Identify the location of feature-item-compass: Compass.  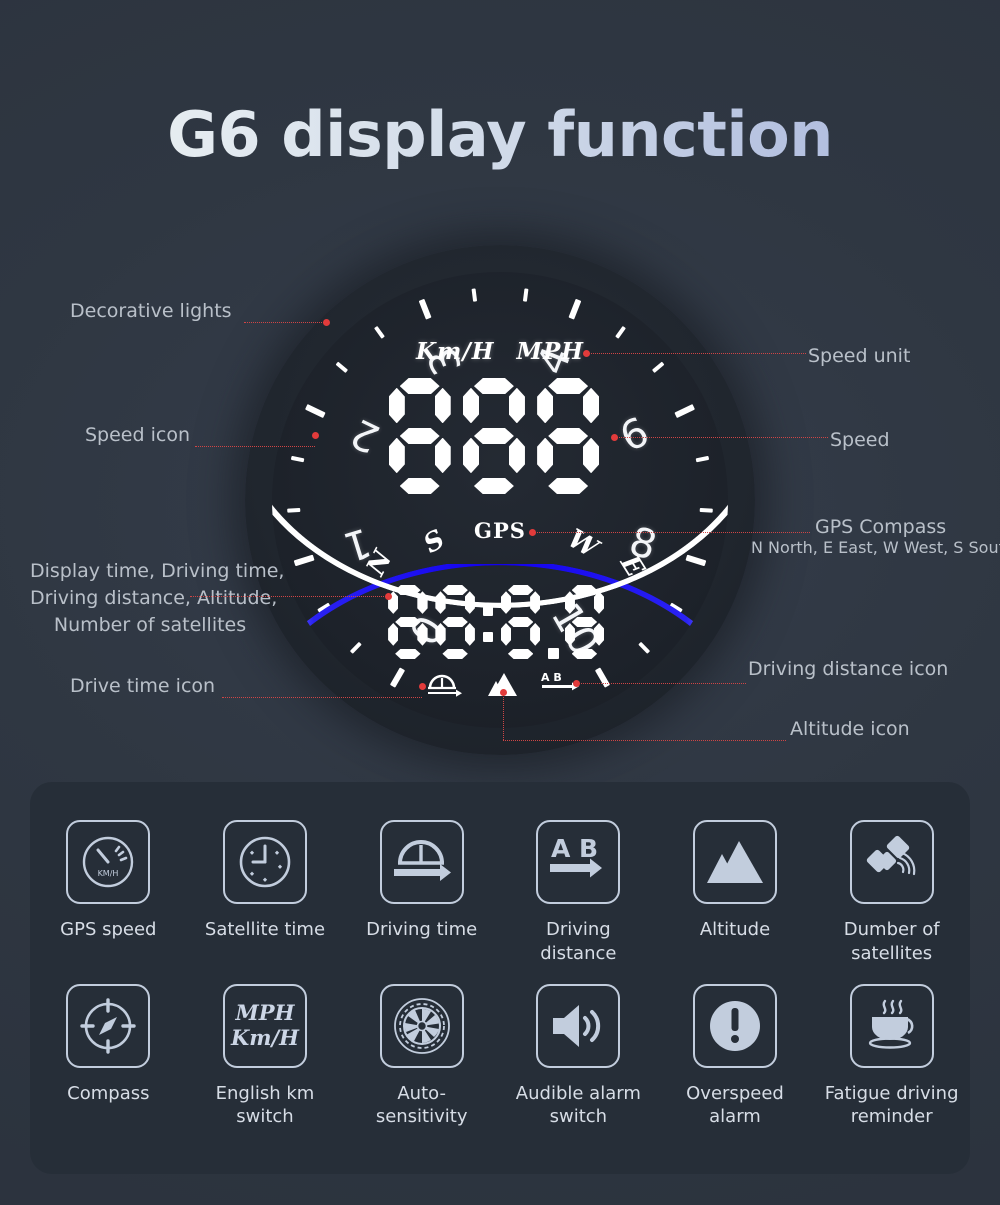
(108, 1056).